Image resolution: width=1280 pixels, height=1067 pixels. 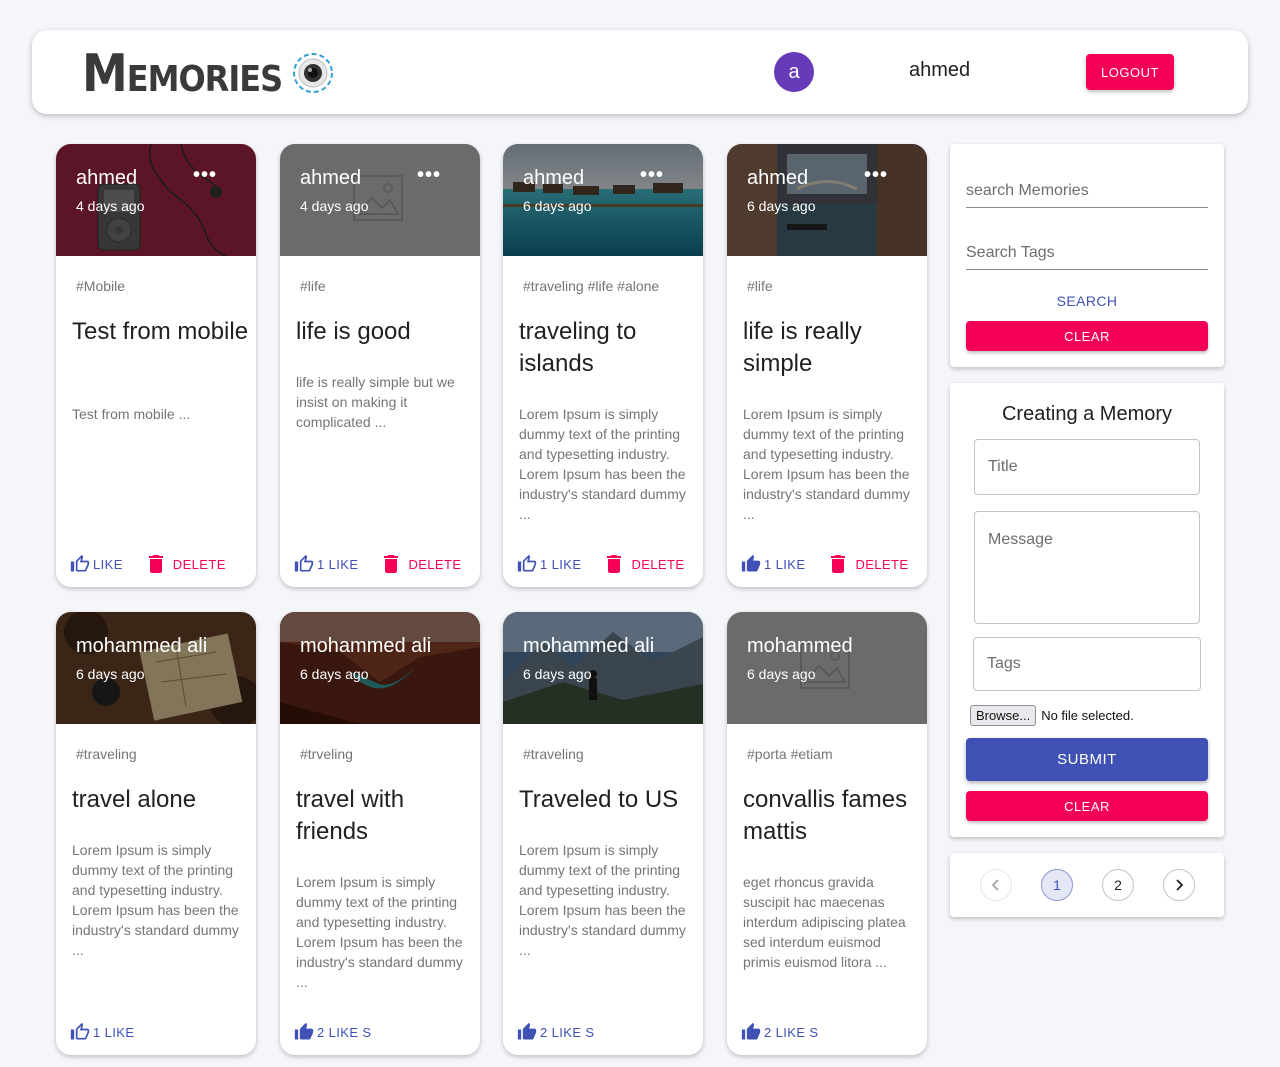 I want to click on post-tags: #trveling, so click(x=326, y=754).